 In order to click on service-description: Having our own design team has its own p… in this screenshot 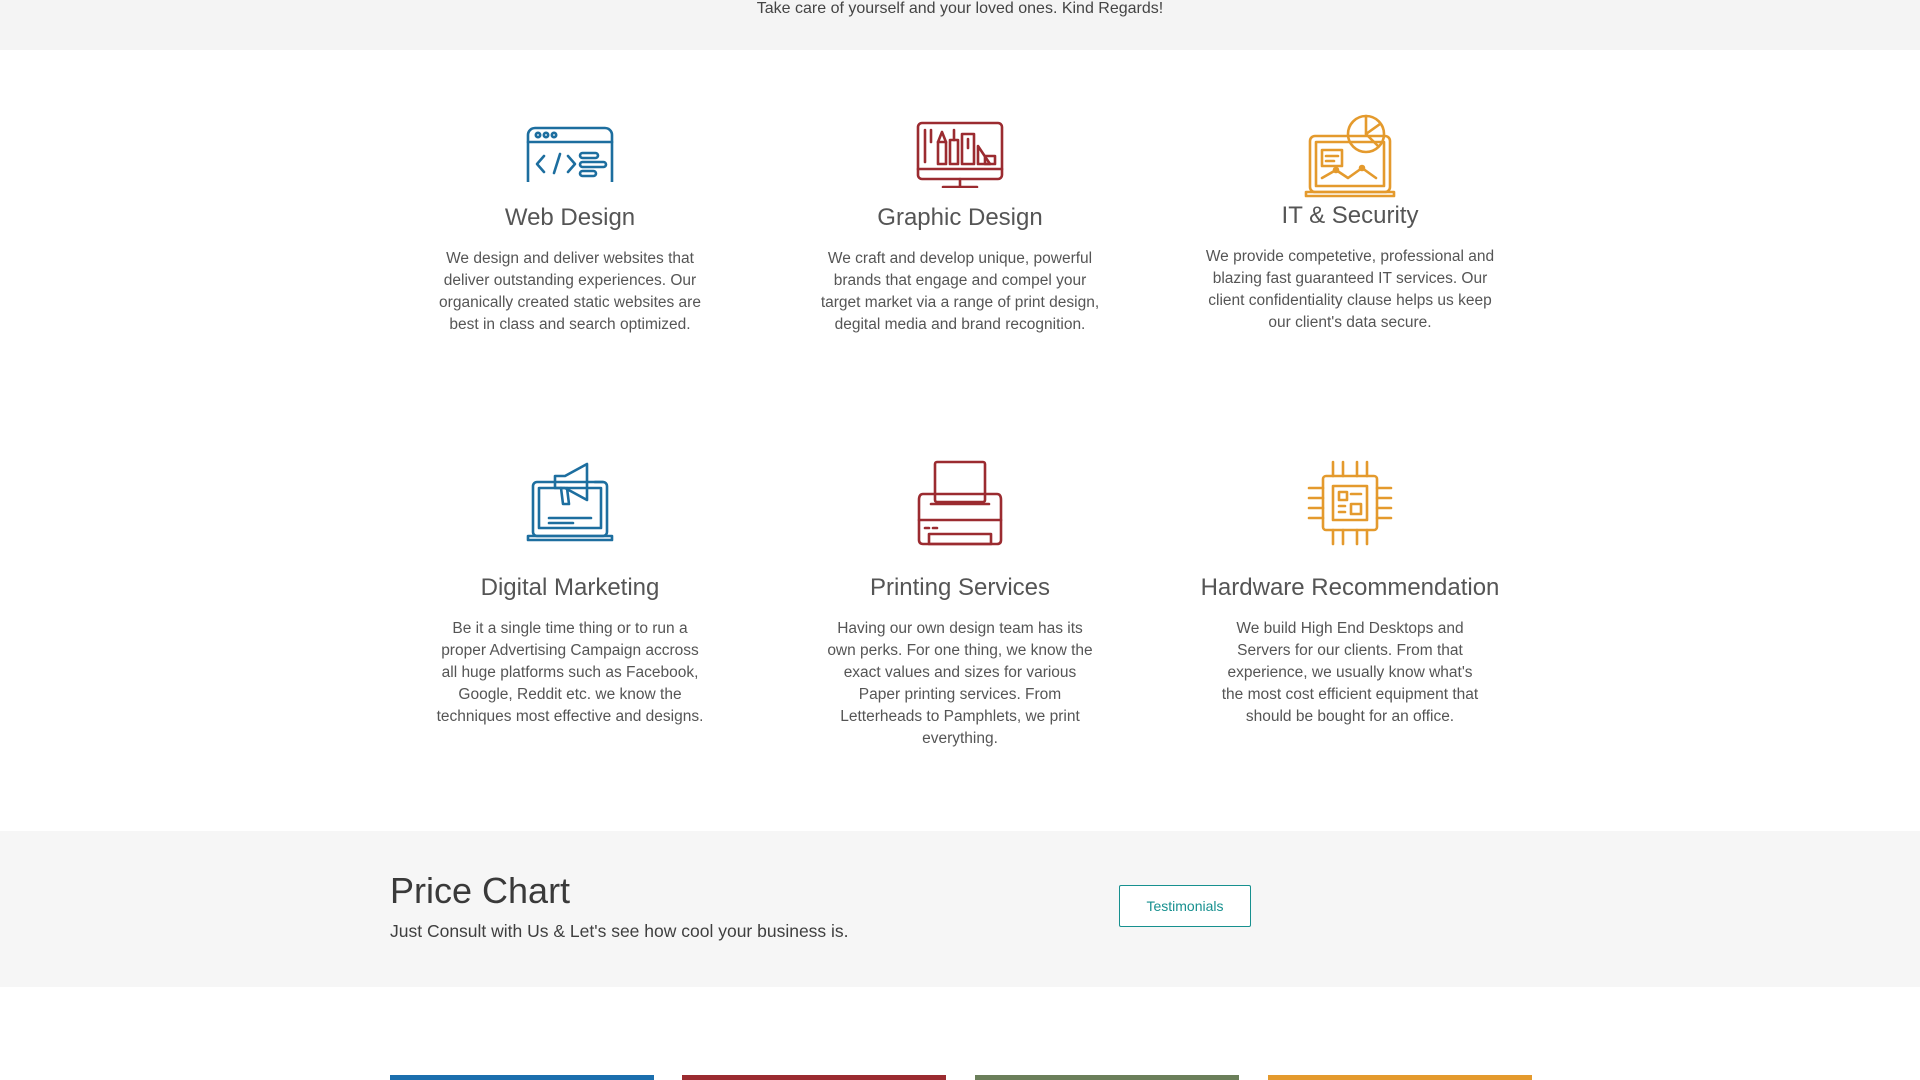, I will do `click(960, 683)`.